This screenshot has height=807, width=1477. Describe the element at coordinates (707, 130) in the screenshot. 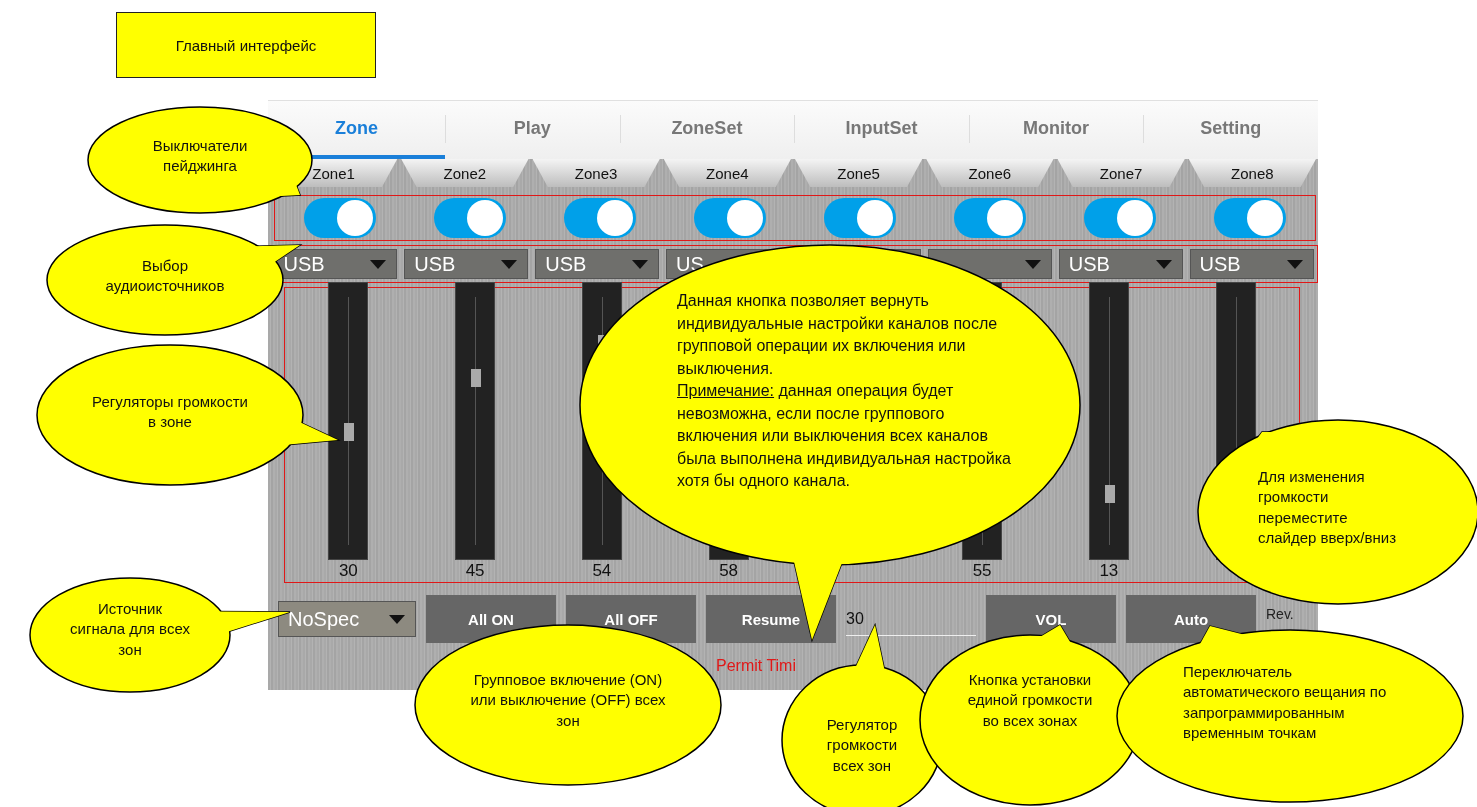

I see `tab: ZoneSet` at that location.